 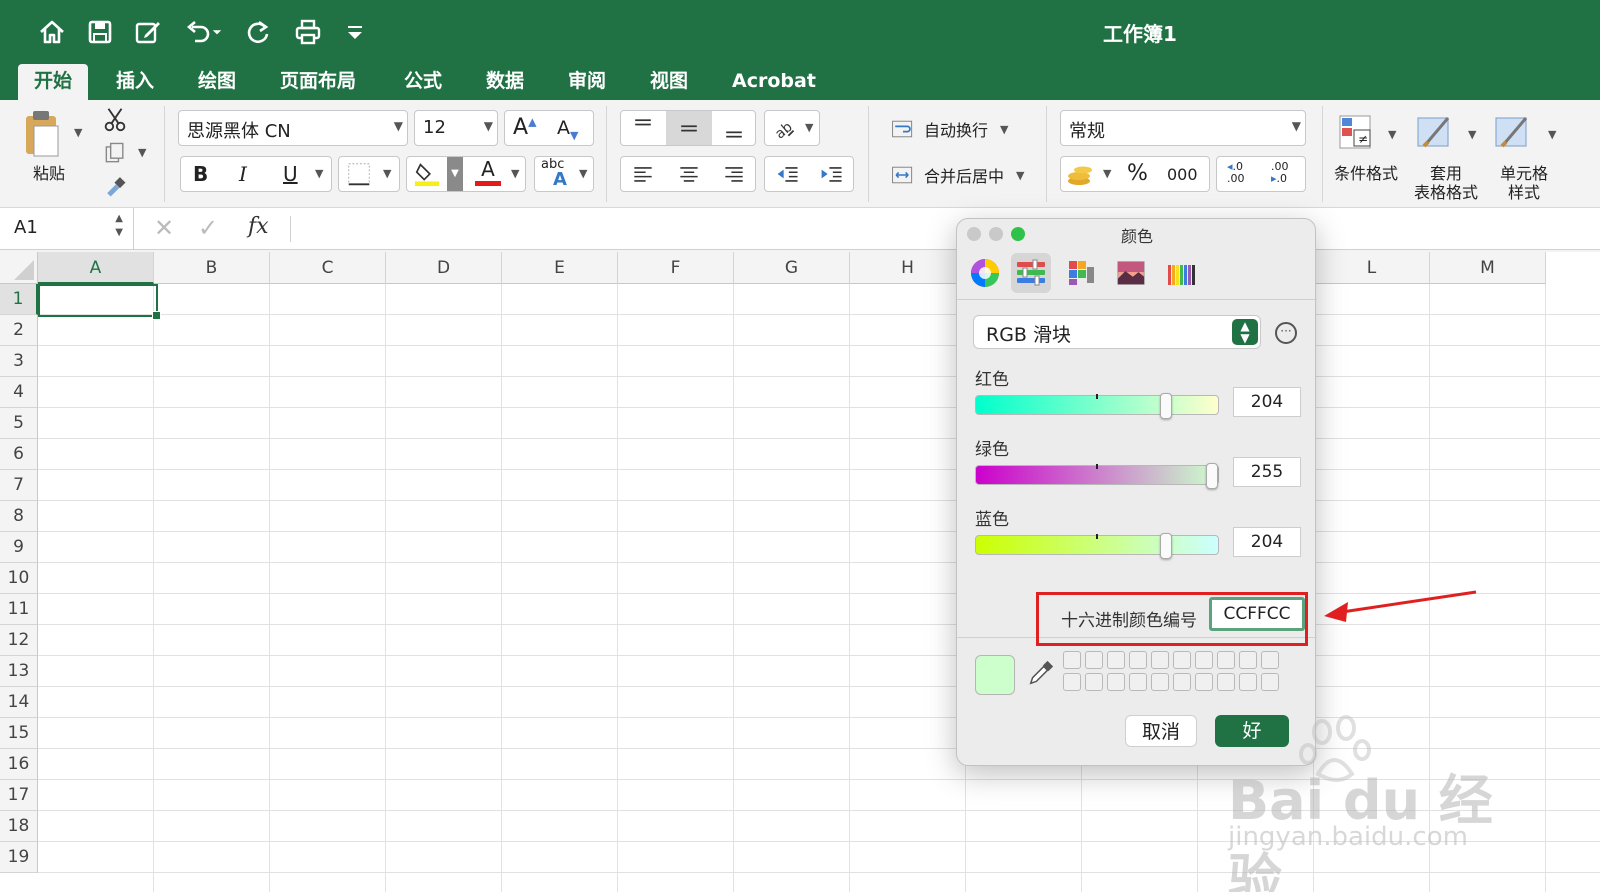 I want to click on decrease-indent-button, so click(x=788, y=174).